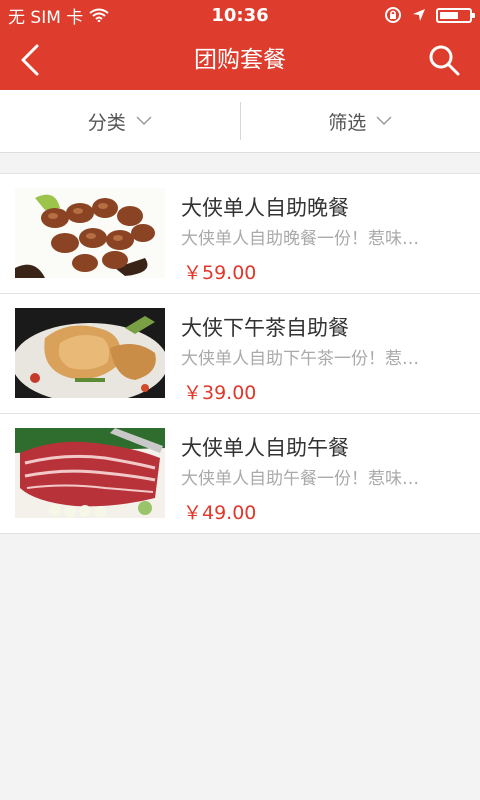  Describe the element at coordinates (220, 513) in the screenshot. I see `item-price: ￥49.00` at that location.